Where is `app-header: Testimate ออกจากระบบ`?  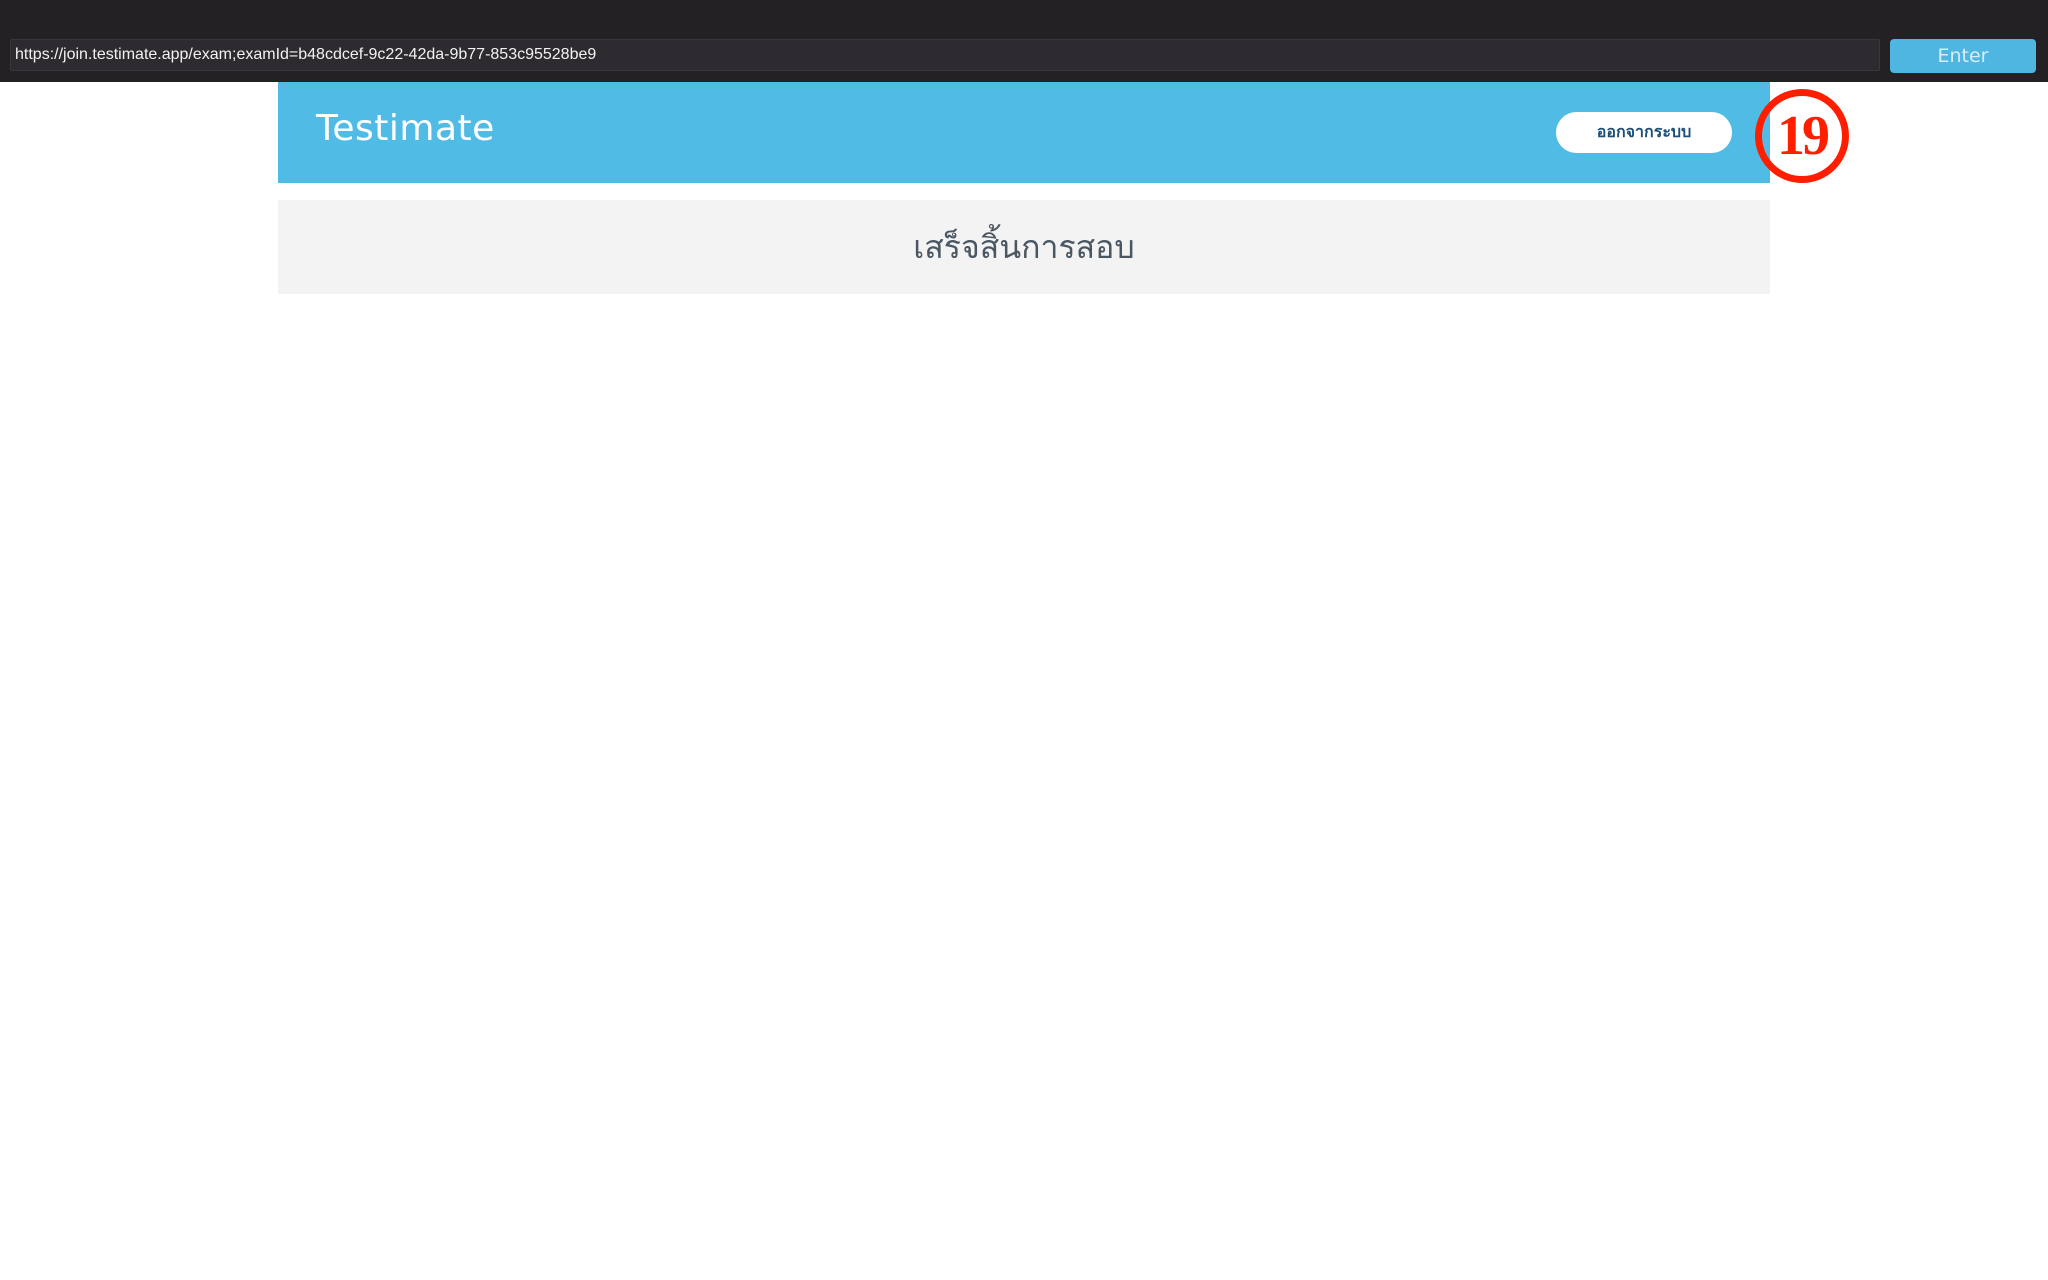 app-header: Testimate ออกจากระบบ is located at coordinates (1024, 132).